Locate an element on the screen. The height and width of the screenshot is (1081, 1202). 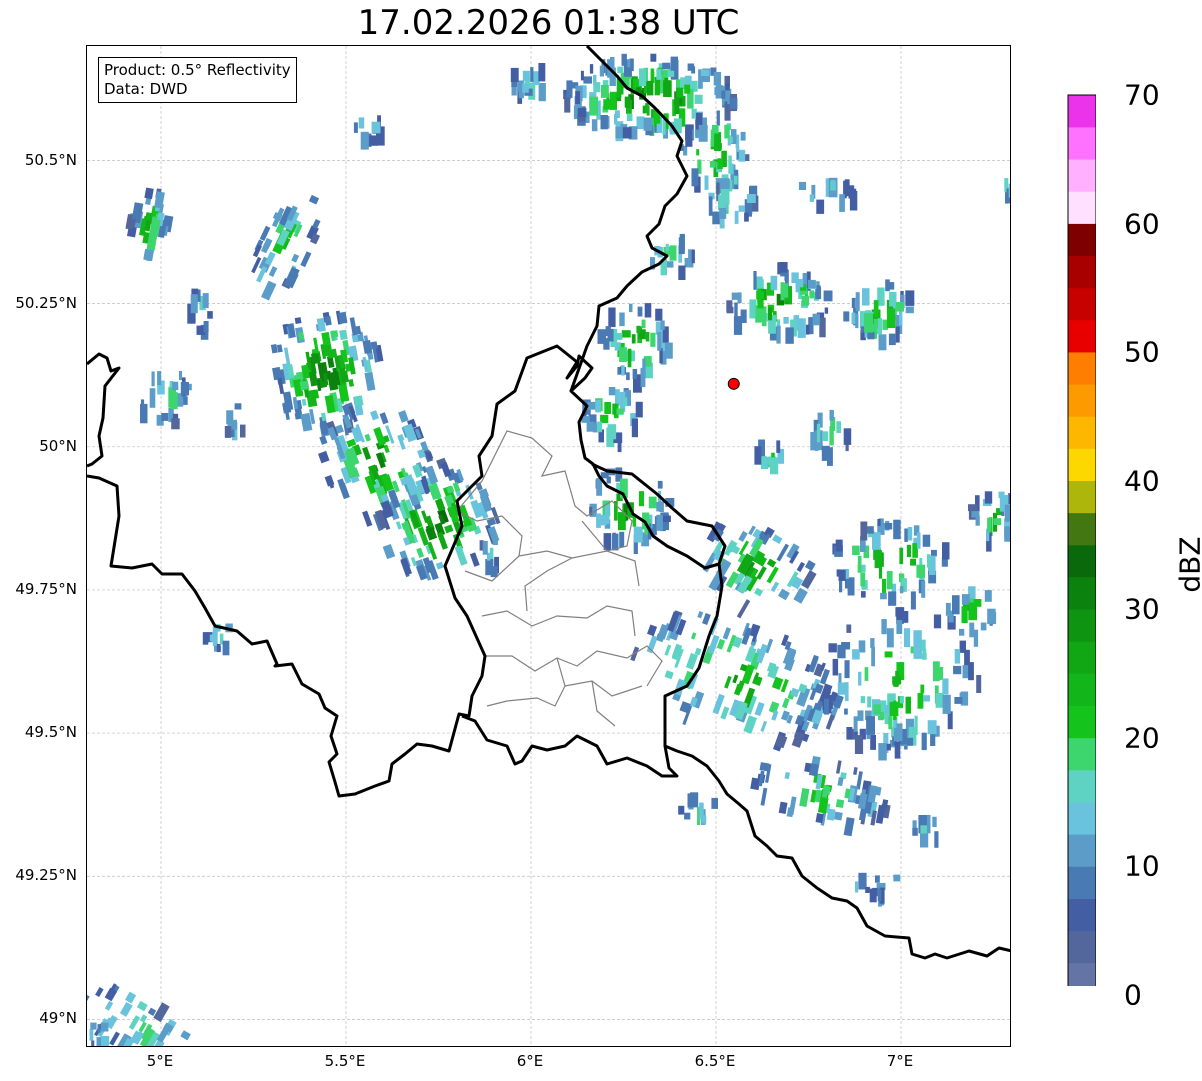
lat-tick-label: 49°N is located at coordinates (58, 1018).